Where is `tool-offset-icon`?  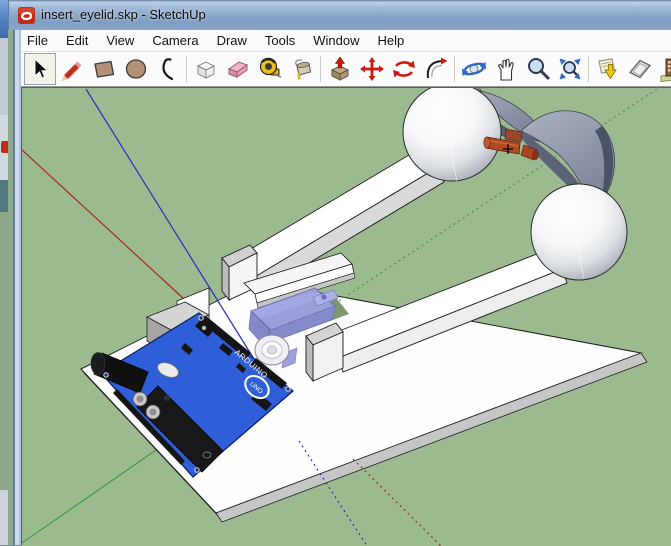
tool-offset-icon is located at coordinates (436, 69).